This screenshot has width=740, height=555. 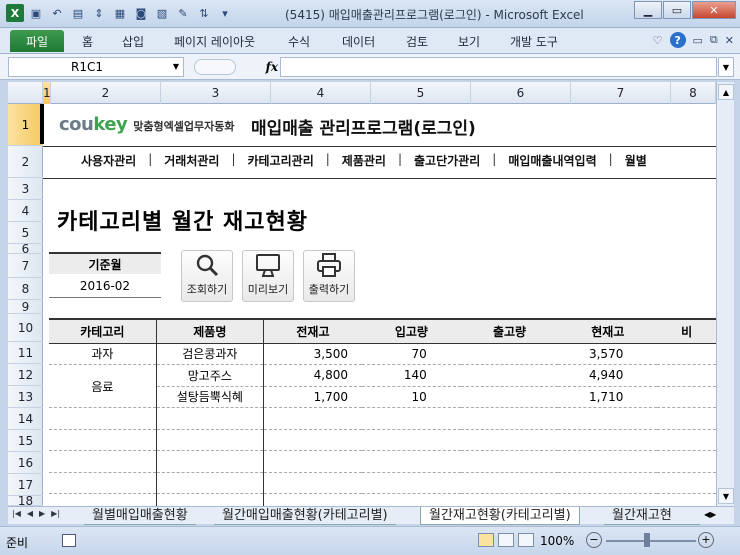 I want to click on scroll-up-icon: ▲, so click(x=726, y=92).